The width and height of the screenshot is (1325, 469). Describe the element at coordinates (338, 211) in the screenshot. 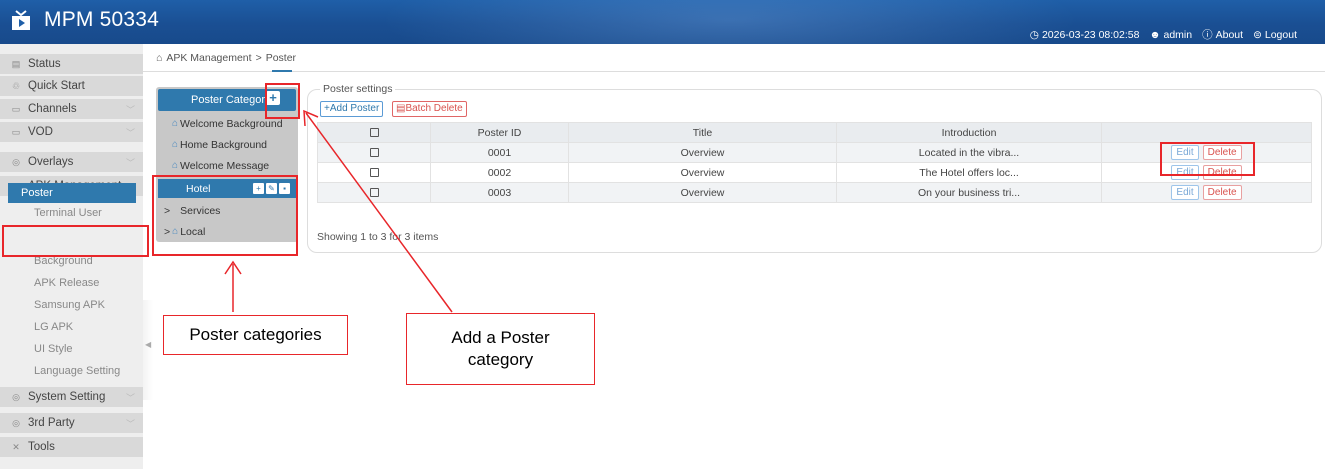

I see `annotation-arrows` at that location.